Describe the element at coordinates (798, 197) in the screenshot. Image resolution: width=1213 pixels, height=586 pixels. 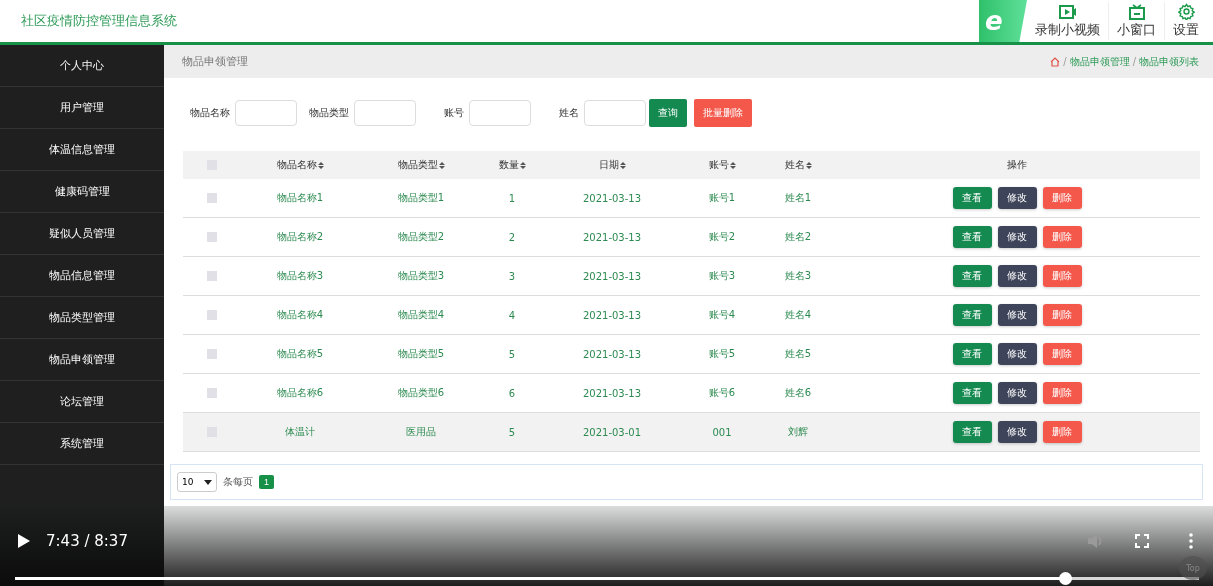
I see `table-cell: 姓名1` at that location.